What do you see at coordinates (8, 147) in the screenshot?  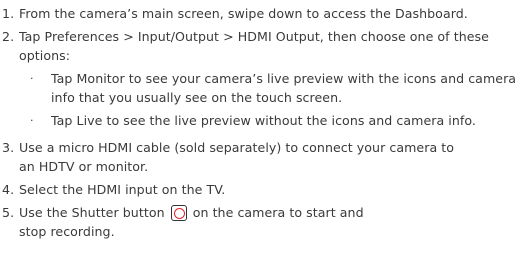 I see `step-number: 3.` at bounding box center [8, 147].